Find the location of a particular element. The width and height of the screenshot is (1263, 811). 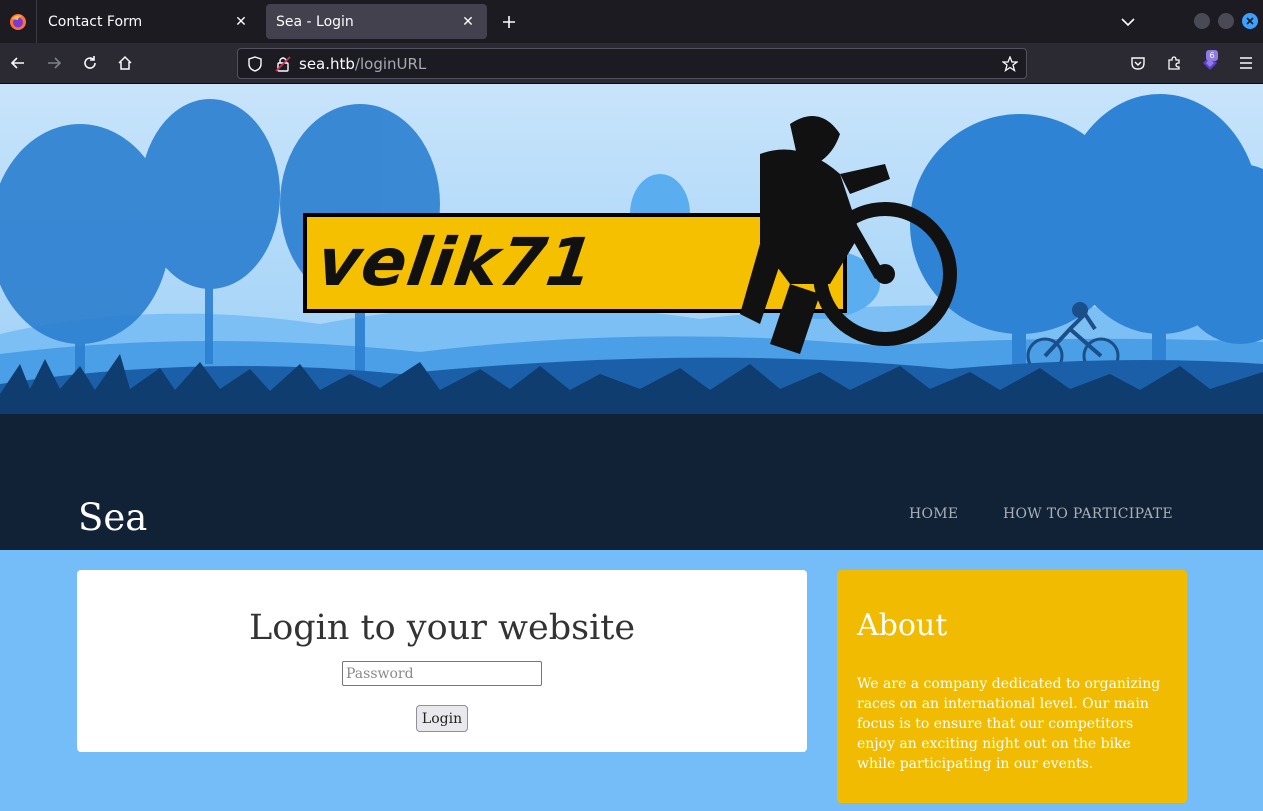

url-path: /loginURL is located at coordinates (390, 64).